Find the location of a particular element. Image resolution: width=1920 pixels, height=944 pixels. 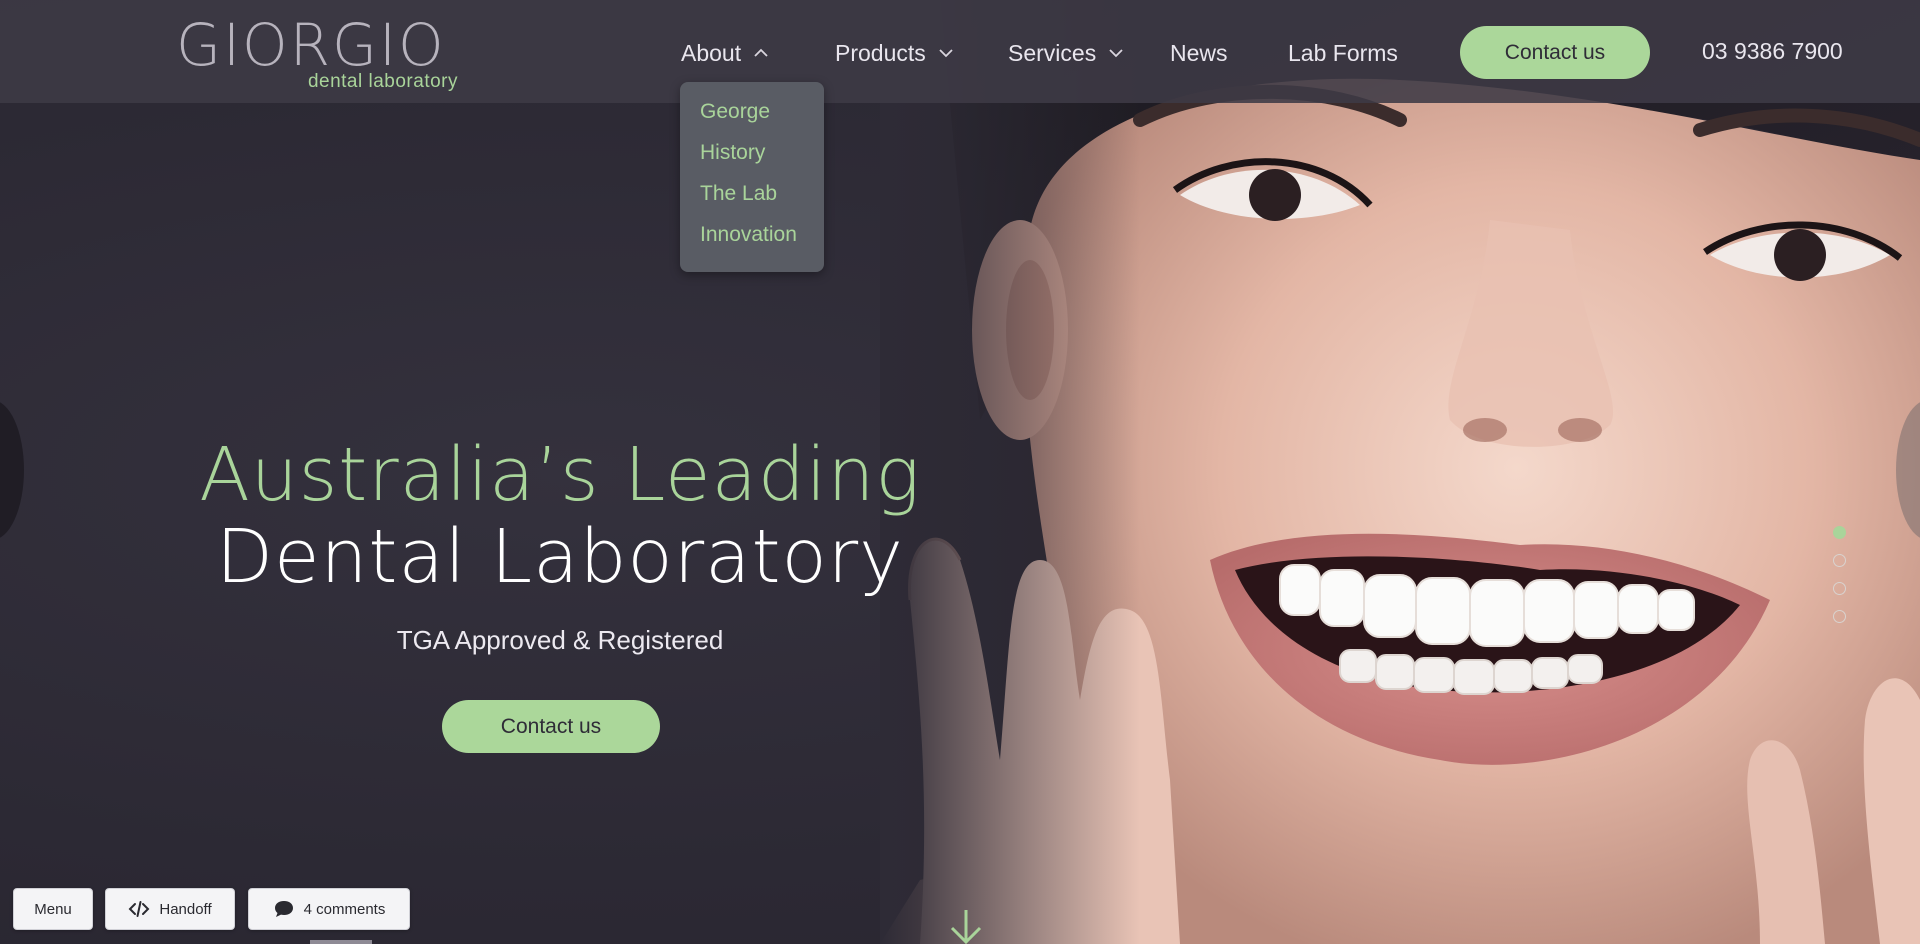

nav-item-label: News is located at coordinates (1199, 52).